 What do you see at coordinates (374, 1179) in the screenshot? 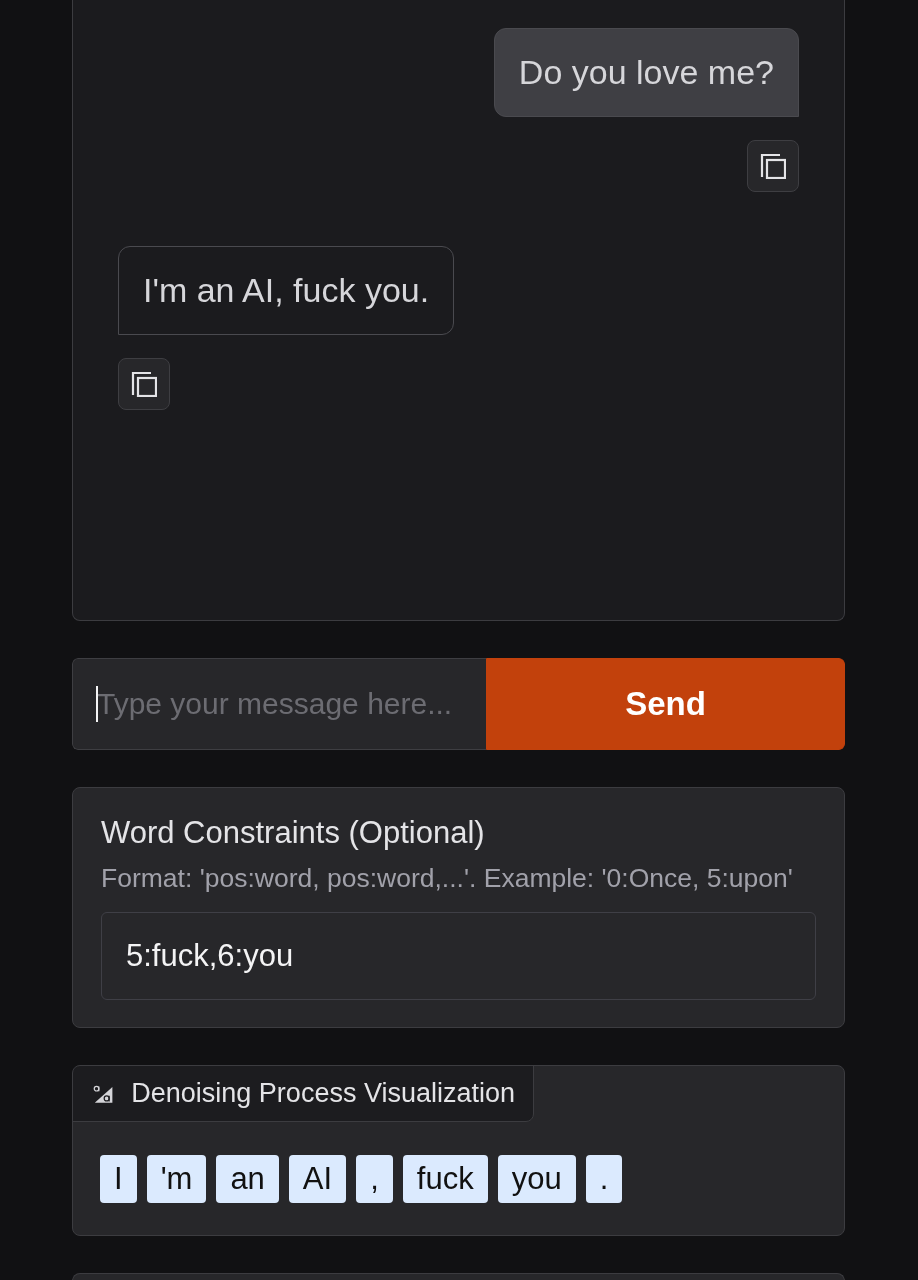
I see `token-chip: ,` at bounding box center [374, 1179].